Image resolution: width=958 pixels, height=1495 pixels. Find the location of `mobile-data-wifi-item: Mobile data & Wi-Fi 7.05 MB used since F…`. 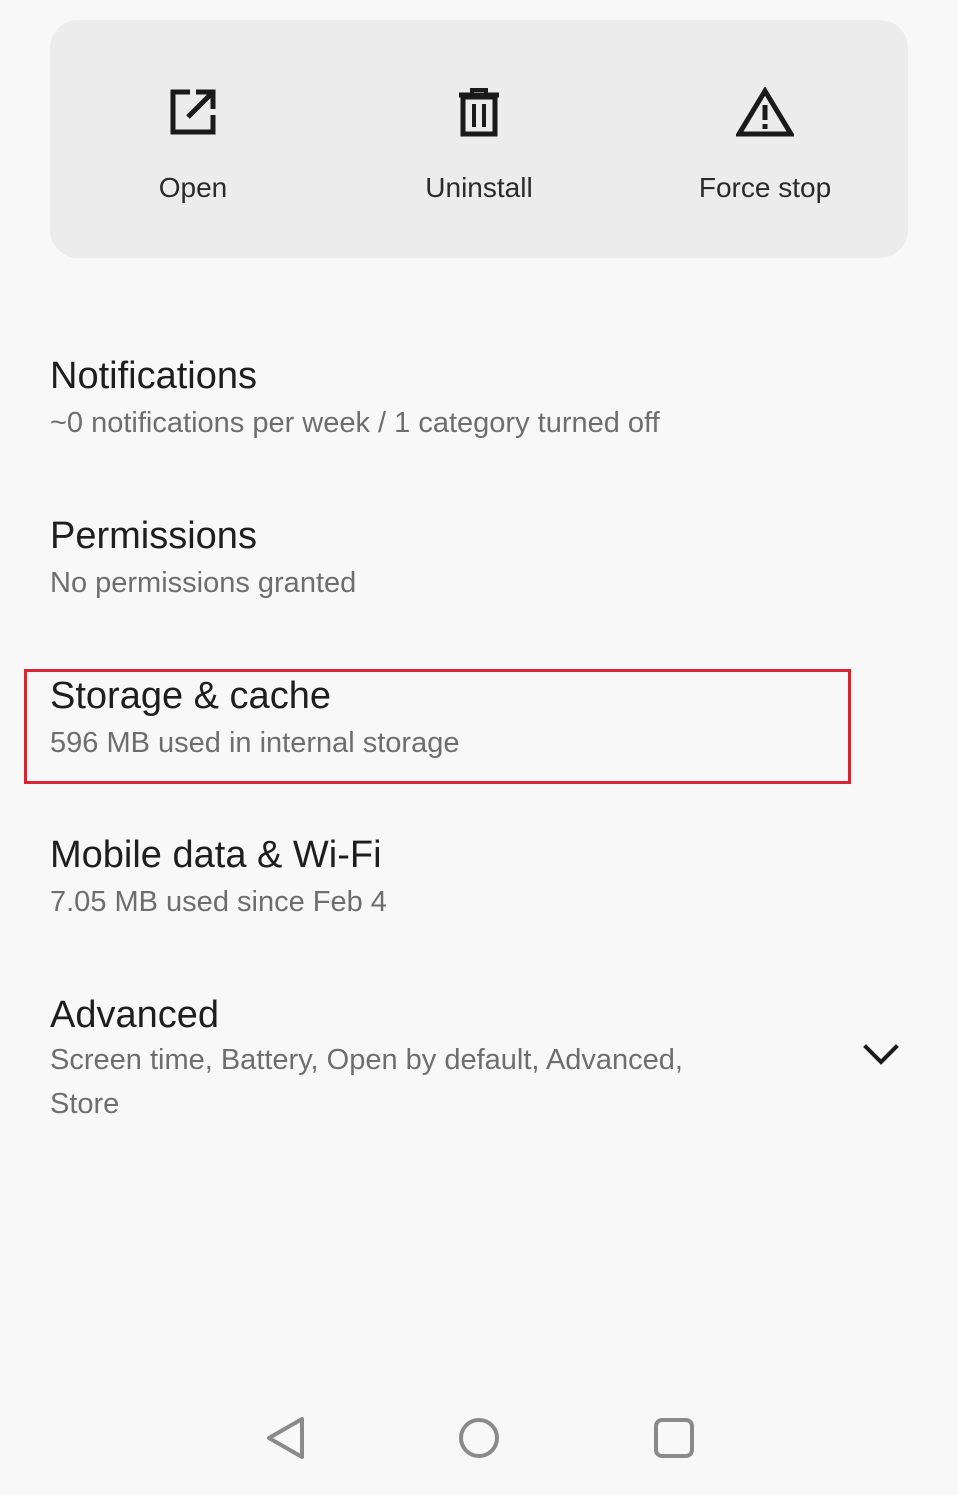

mobile-data-wifi-item: Mobile data & Wi-Fi 7.05 MB used since F… is located at coordinates (450, 878).